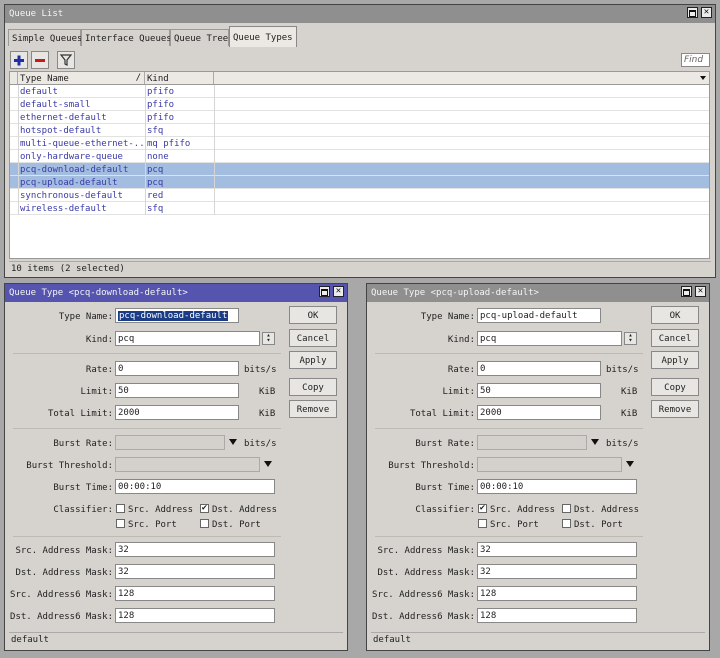  Describe the element at coordinates (703, 78) in the screenshot. I see `column-menu-chevron-down-icon` at that location.